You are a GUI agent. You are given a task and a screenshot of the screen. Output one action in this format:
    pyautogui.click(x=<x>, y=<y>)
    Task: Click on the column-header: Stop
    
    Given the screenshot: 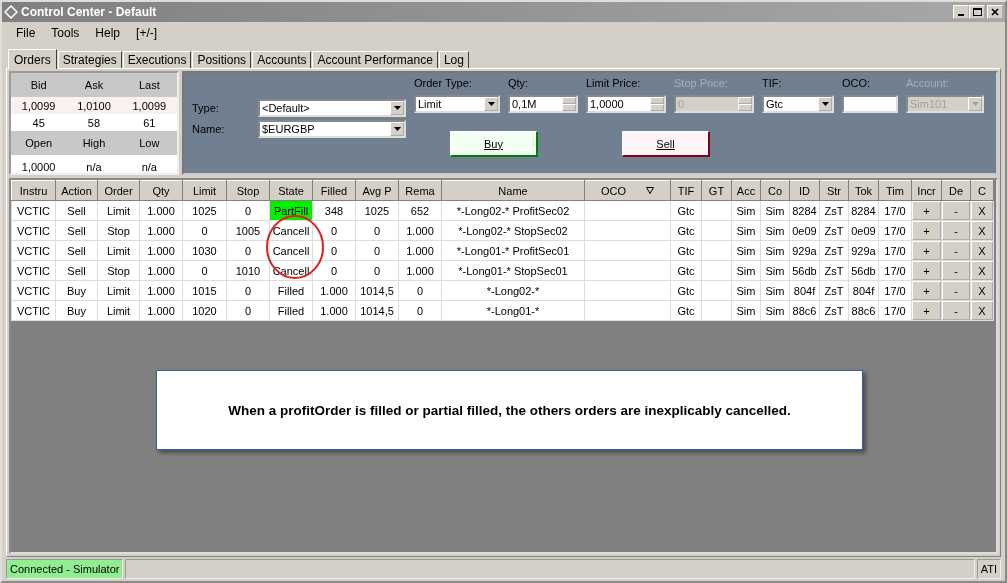 What is the action you would take?
    pyautogui.click(x=248, y=190)
    